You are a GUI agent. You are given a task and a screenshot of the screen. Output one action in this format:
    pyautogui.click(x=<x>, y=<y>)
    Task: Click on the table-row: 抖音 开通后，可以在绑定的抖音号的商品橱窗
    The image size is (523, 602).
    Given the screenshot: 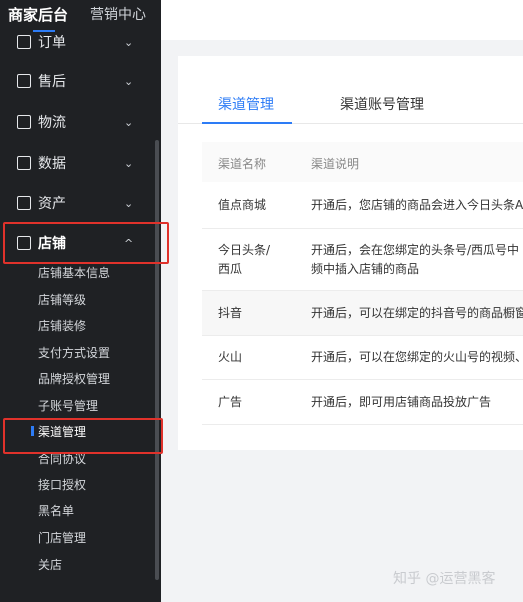 What is the action you would take?
    pyautogui.click(x=362, y=313)
    